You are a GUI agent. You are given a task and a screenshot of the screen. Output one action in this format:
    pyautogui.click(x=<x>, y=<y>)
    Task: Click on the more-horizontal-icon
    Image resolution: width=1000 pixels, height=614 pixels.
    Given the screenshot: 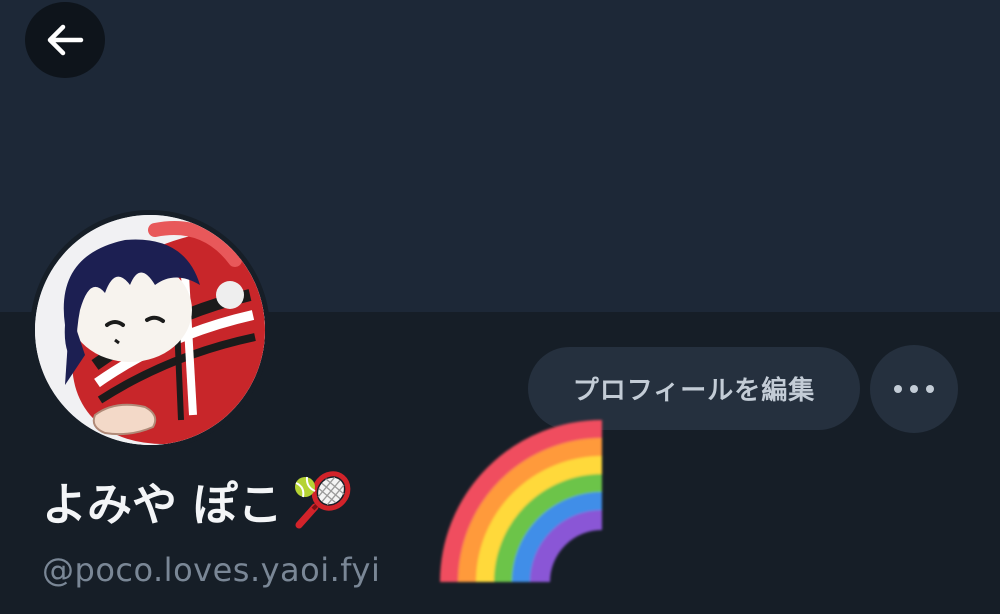 What is the action you would take?
    pyautogui.click(x=914, y=389)
    